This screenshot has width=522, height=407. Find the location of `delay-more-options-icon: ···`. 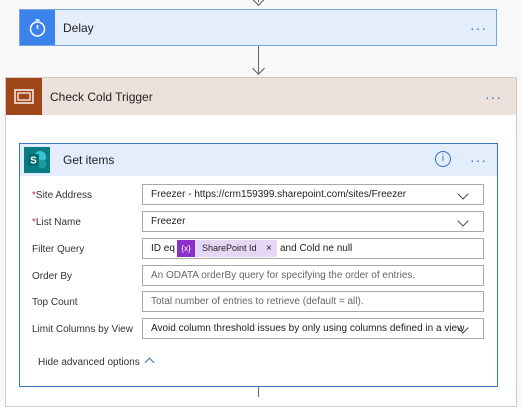

delay-more-options-icon: ··· is located at coordinates (481, 28).